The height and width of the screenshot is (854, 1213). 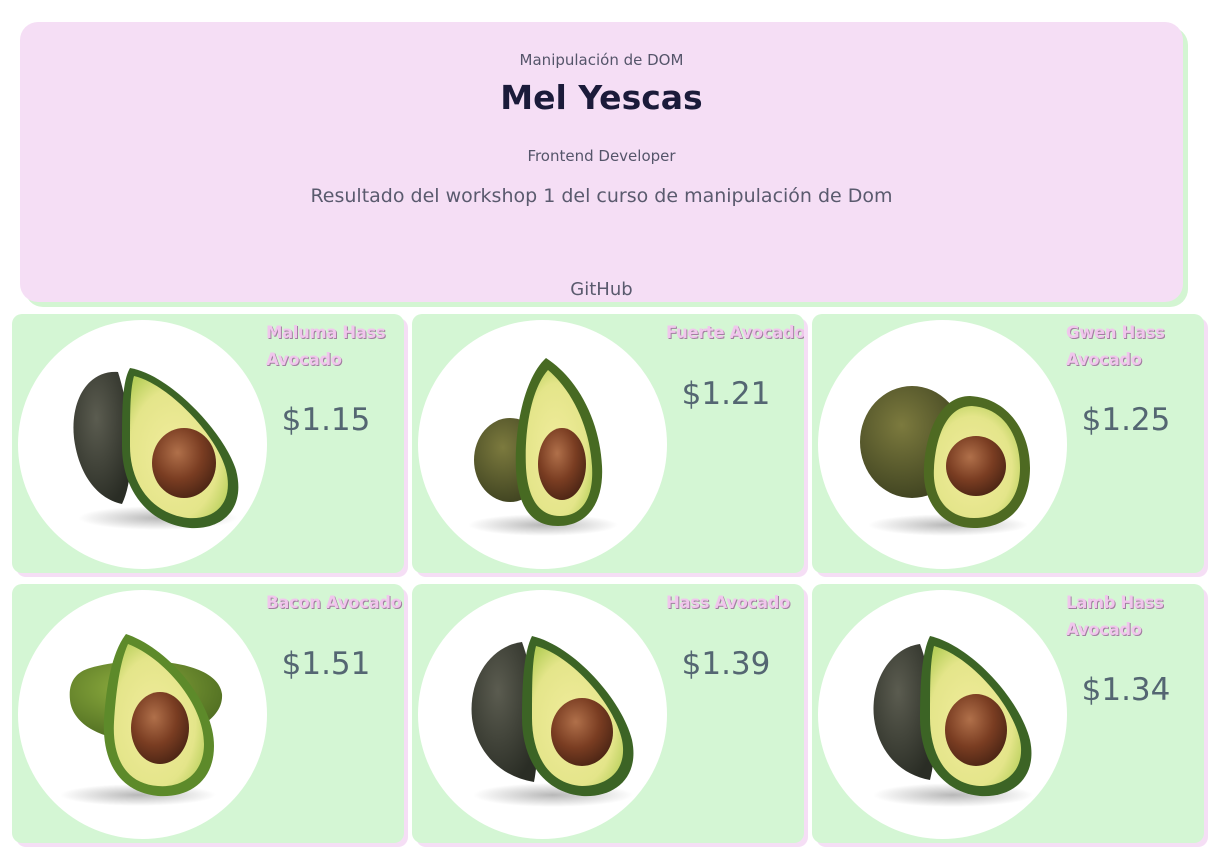 I want to click on product-name: Hass Avocado, so click(x=728, y=602).